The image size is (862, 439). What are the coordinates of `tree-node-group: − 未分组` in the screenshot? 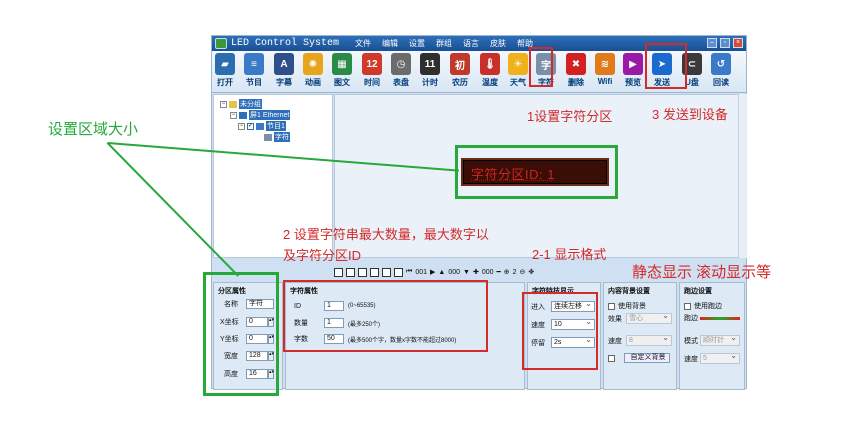 It's located at (241, 104).